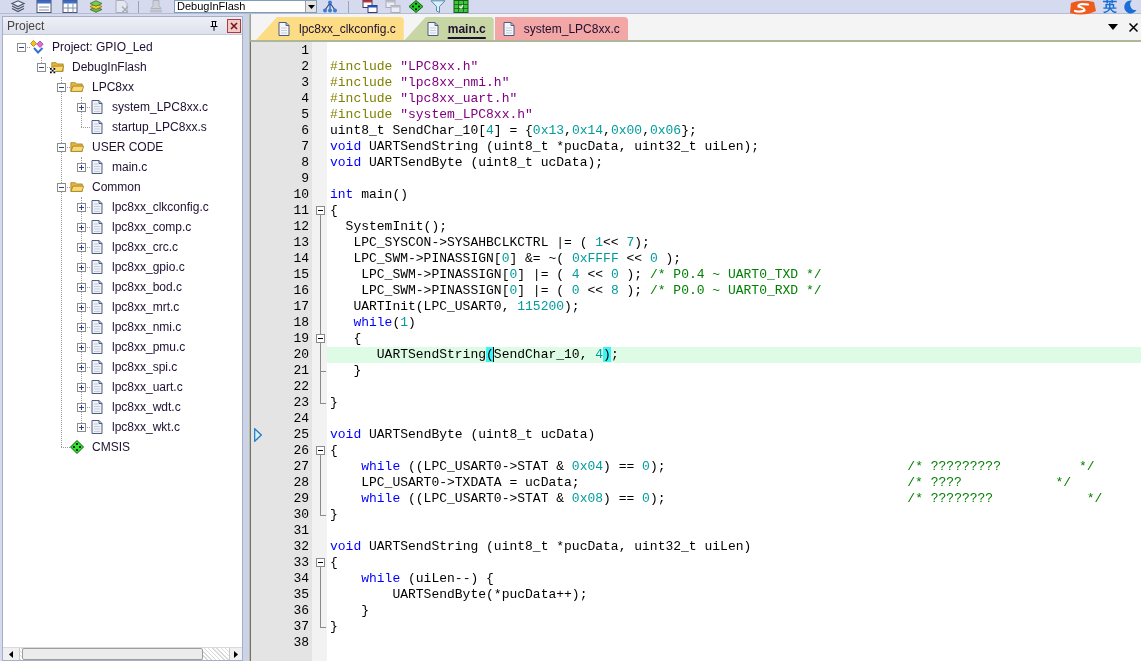 The image size is (1141, 661). What do you see at coordinates (396, 227) in the screenshot?
I see `code-line: SystemInit();` at bounding box center [396, 227].